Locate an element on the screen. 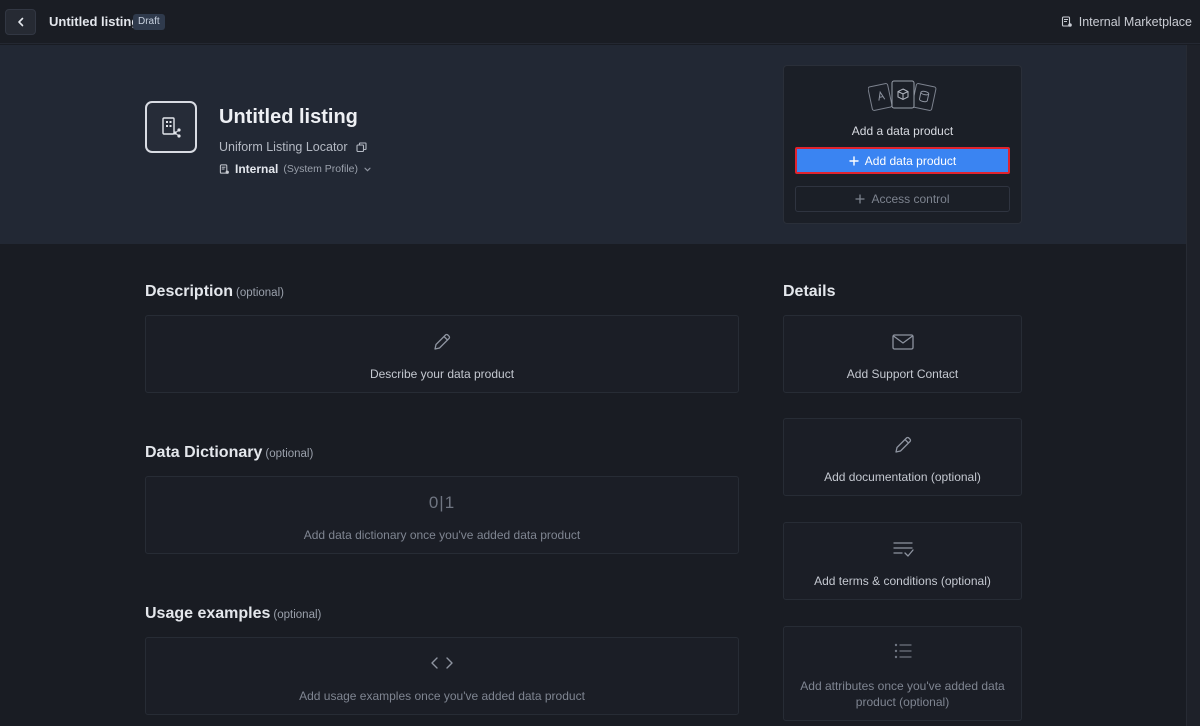 Image resolution: width=1200 pixels, height=726 pixels. description-title: Description is located at coordinates (189, 291).